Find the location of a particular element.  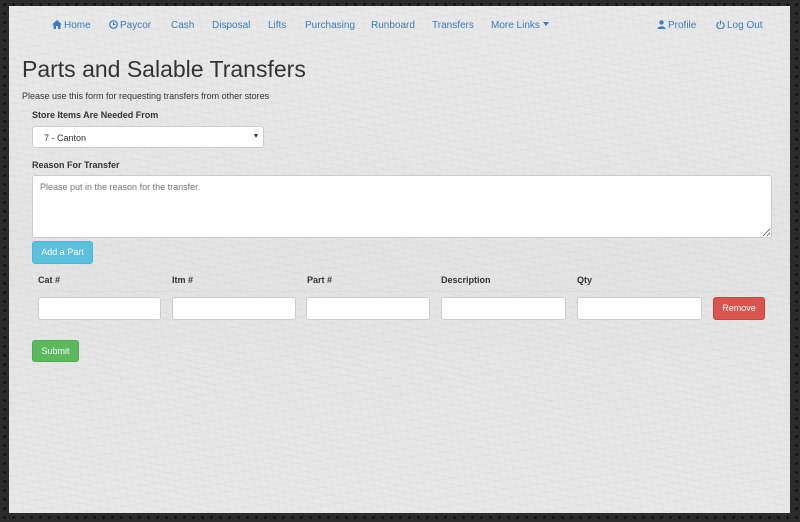

nav-logout: Log Out is located at coordinates (739, 25).